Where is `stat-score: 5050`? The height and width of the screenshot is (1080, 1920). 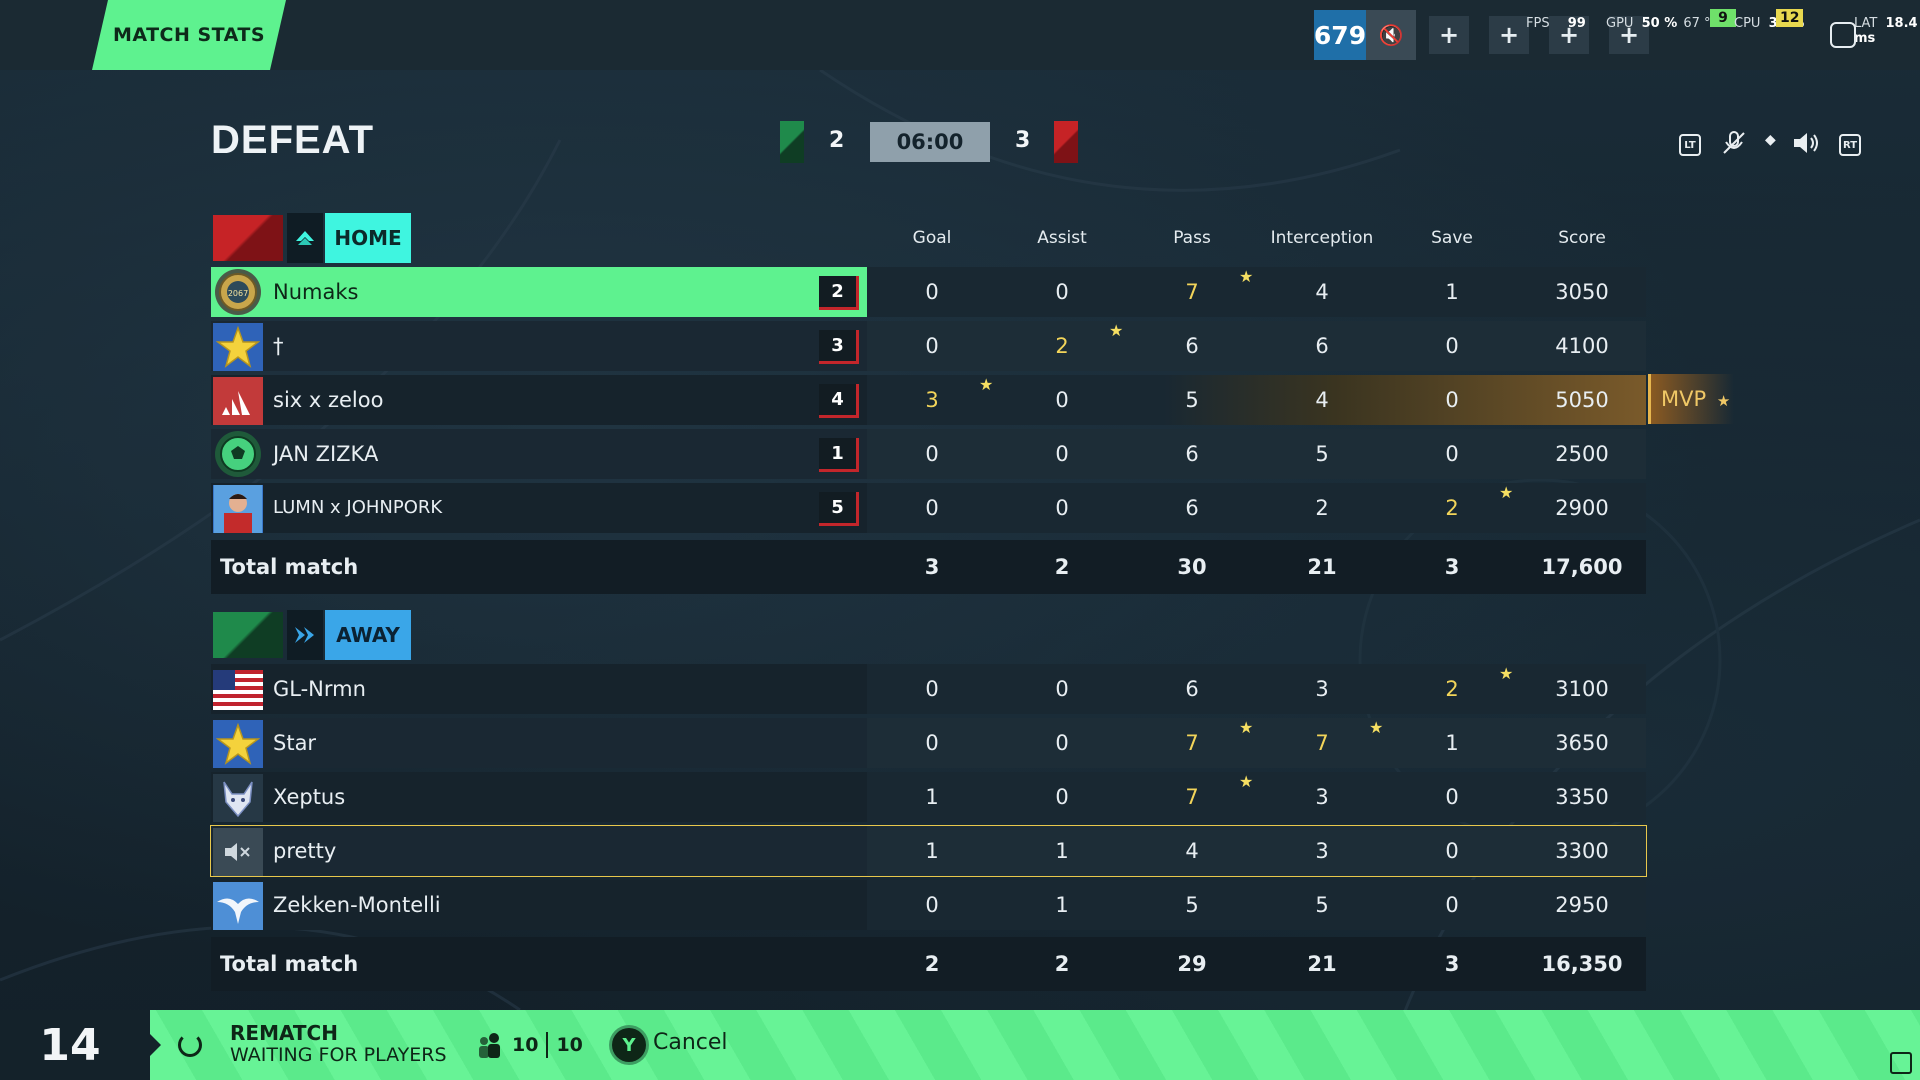
stat-score: 5050 is located at coordinates (1582, 400).